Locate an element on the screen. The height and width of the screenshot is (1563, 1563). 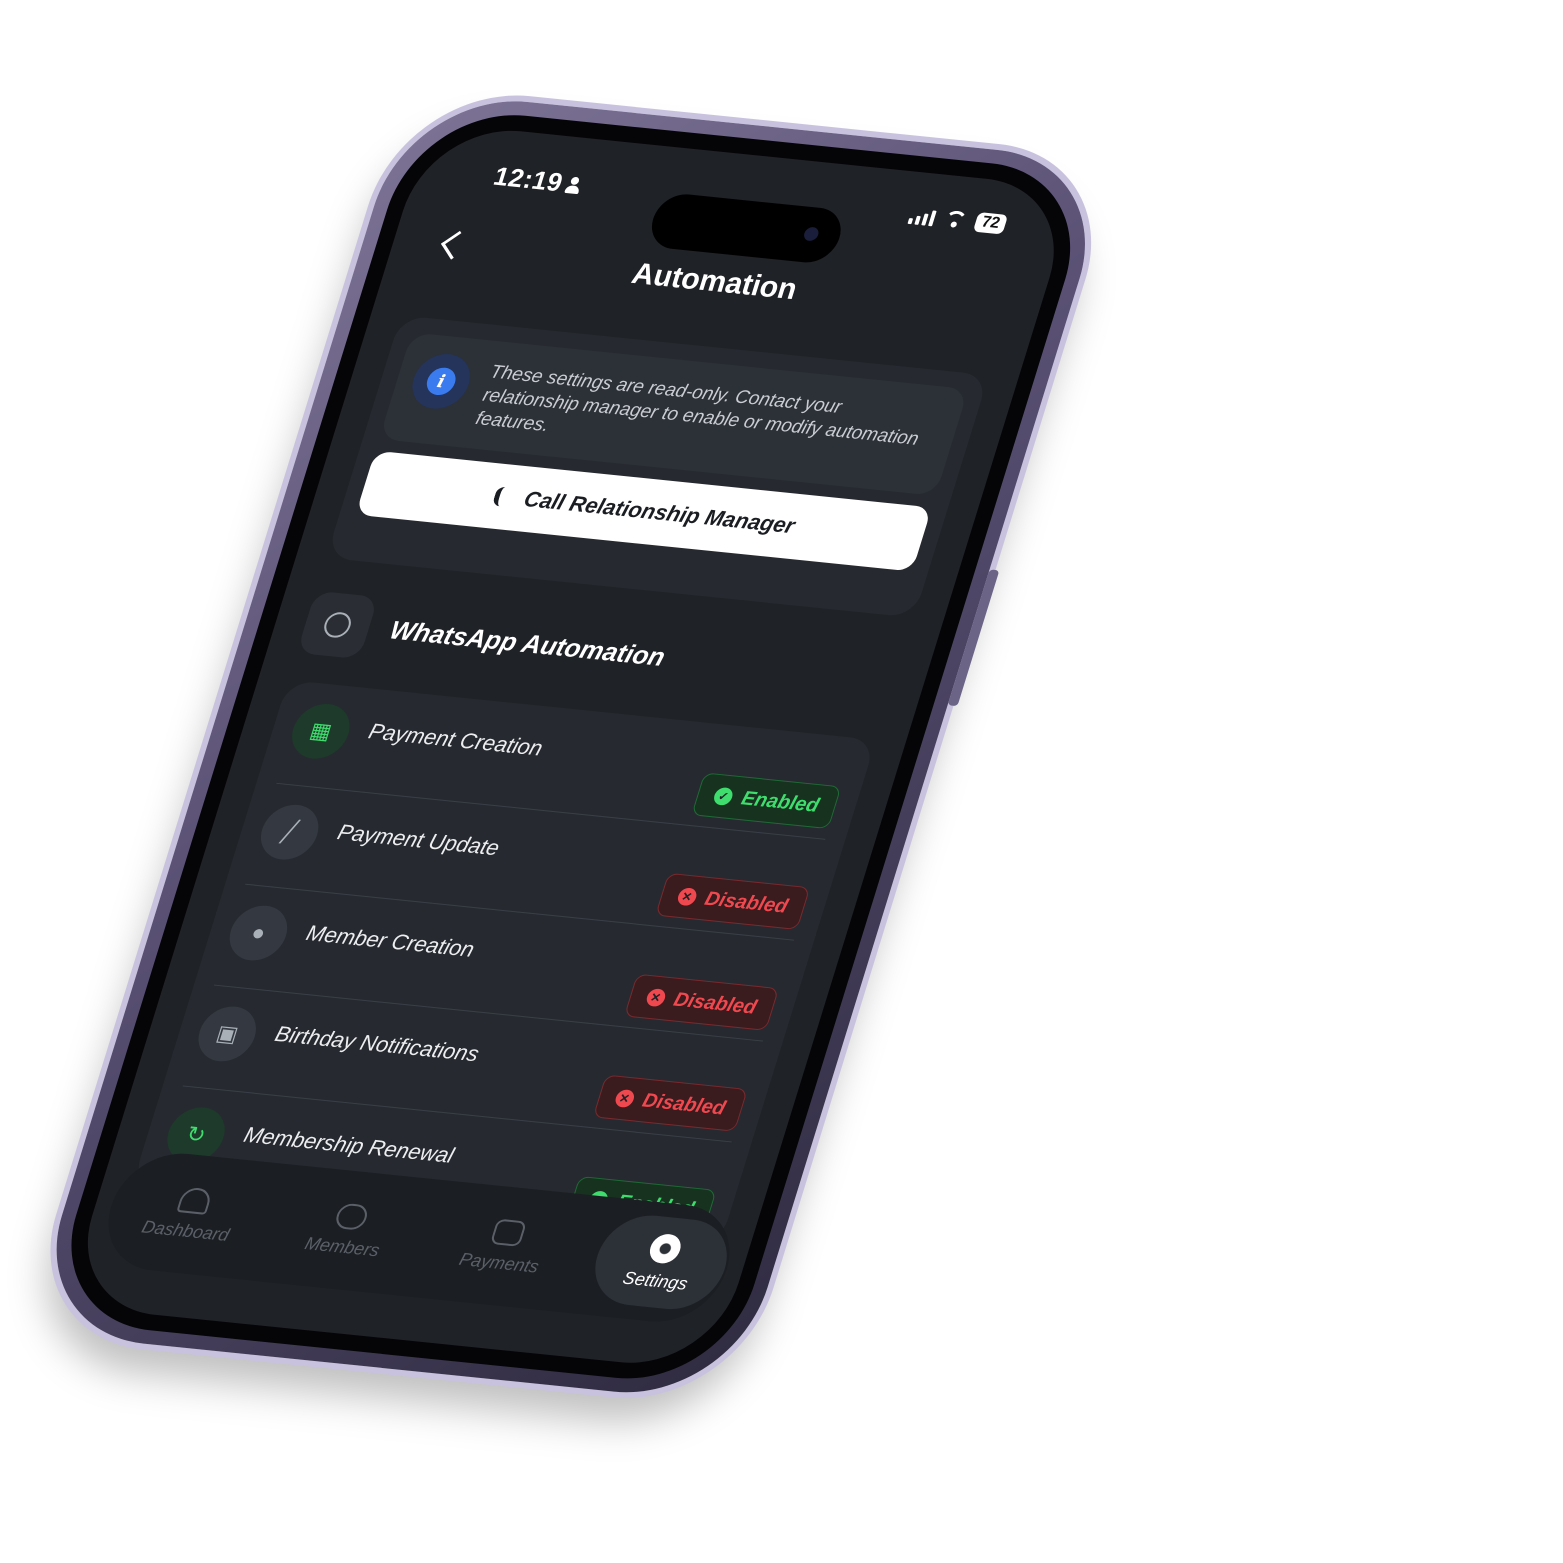
time-text: 12:19 is located at coordinates (528, 179).